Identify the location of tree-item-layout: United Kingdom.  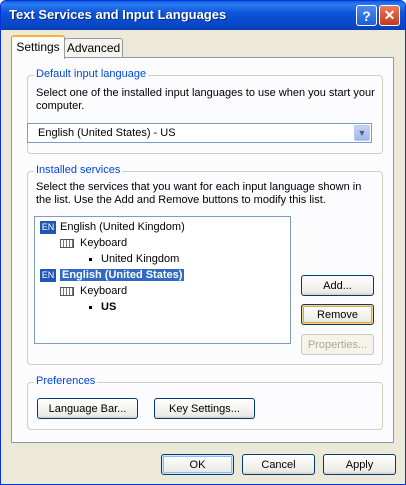
(134, 259).